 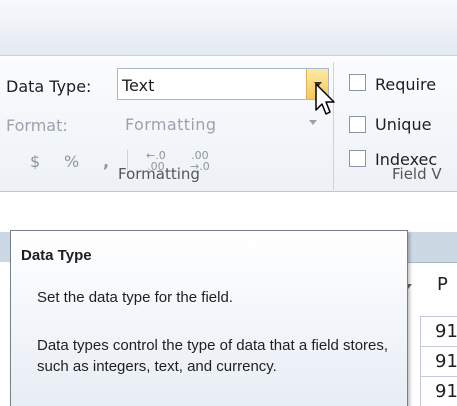 I want to click on percent-format-button: %, so click(x=71, y=161).